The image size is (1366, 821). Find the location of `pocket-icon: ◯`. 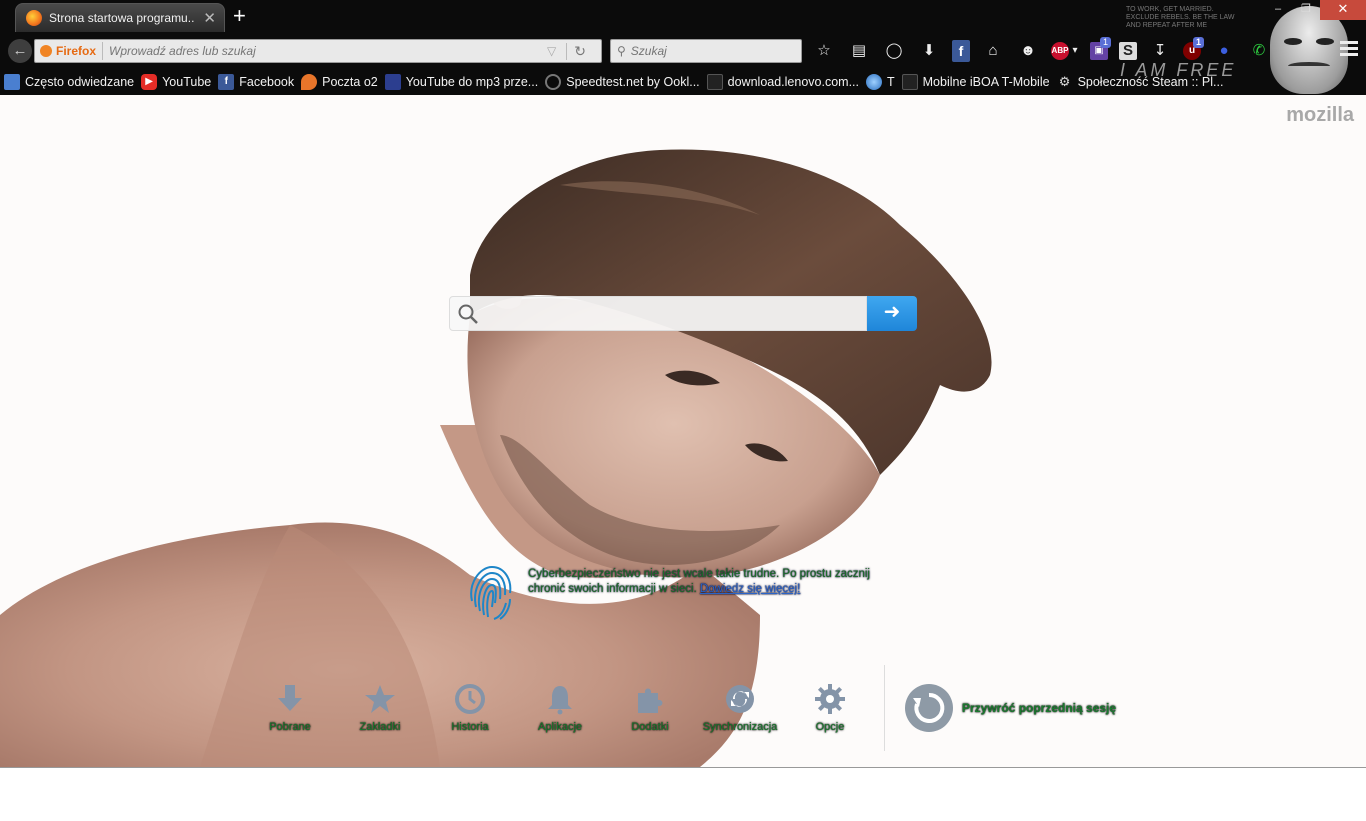

pocket-icon: ◯ is located at coordinates (894, 51).